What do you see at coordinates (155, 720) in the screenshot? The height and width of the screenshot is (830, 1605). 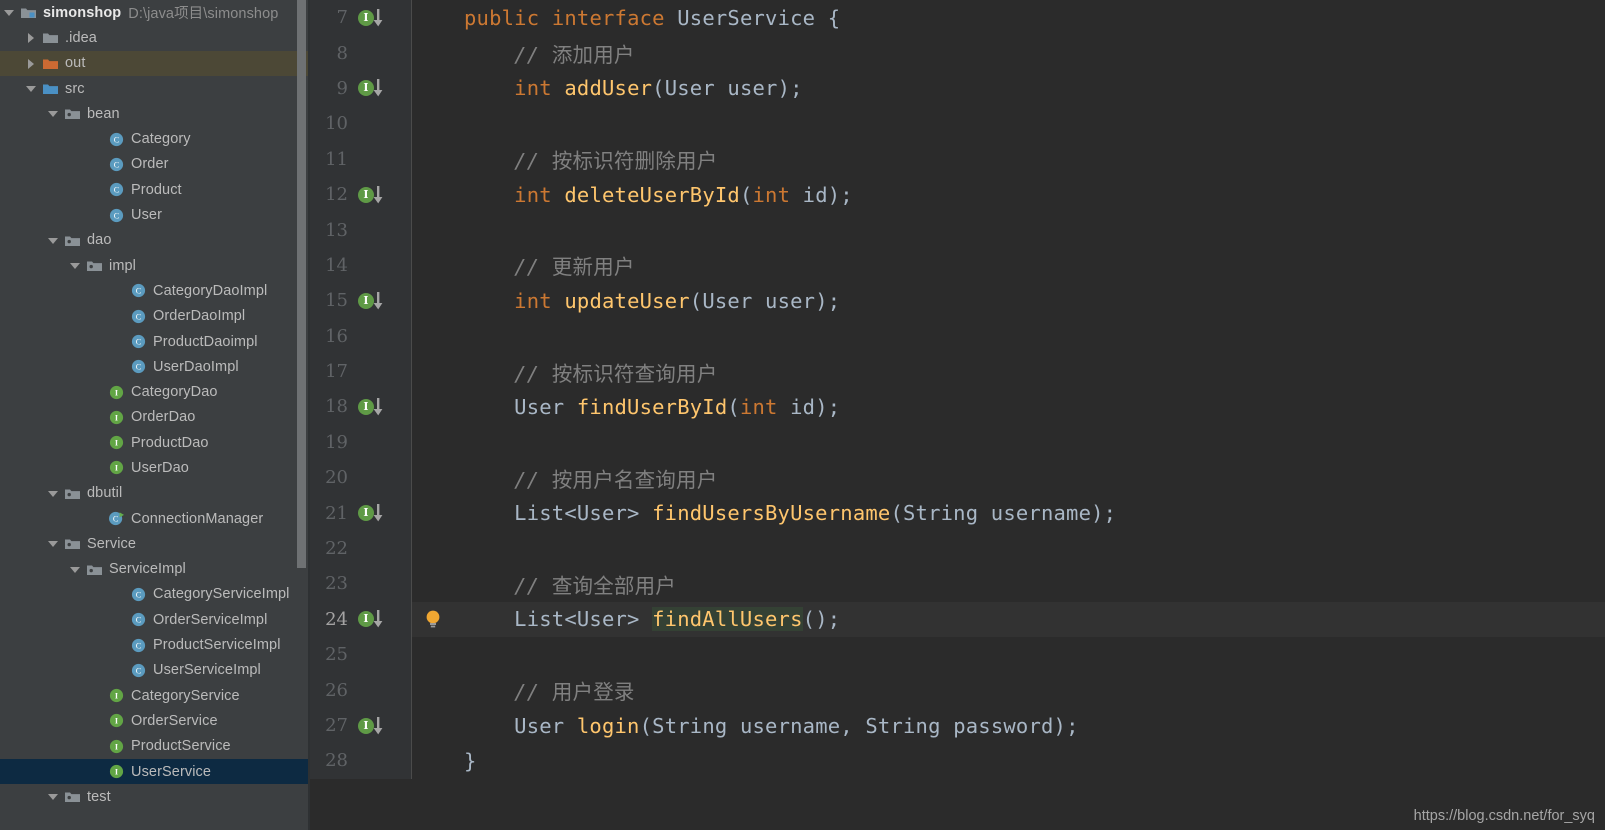 I see `tree-item-orderservice: I OrderService` at bounding box center [155, 720].